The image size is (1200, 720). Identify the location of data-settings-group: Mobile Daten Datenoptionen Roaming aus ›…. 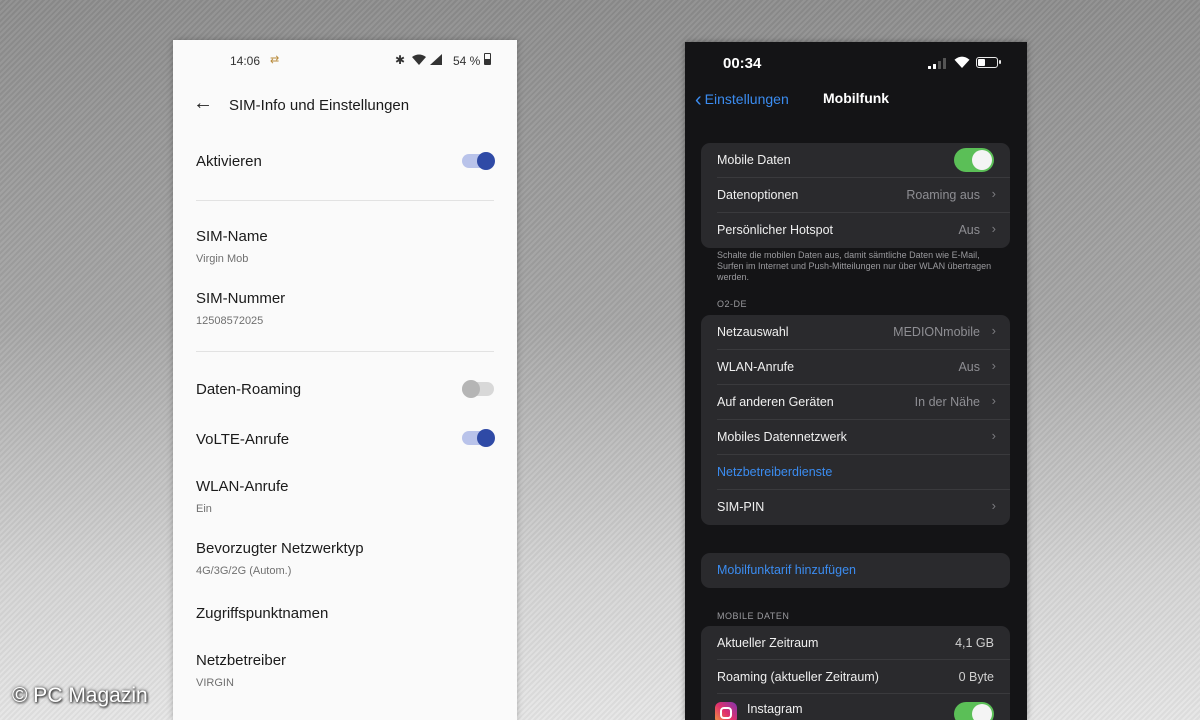
(855, 195).